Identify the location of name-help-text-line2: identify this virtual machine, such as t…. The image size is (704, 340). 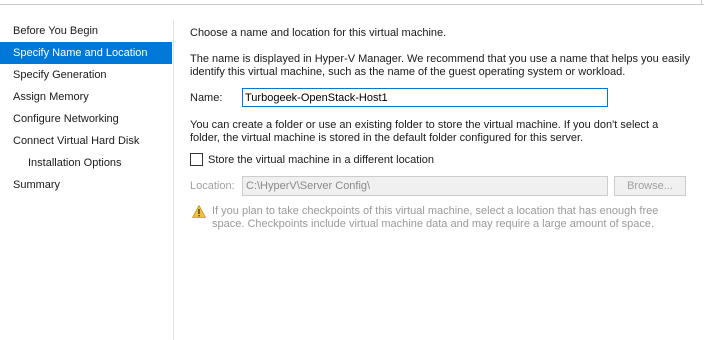
(408, 72).